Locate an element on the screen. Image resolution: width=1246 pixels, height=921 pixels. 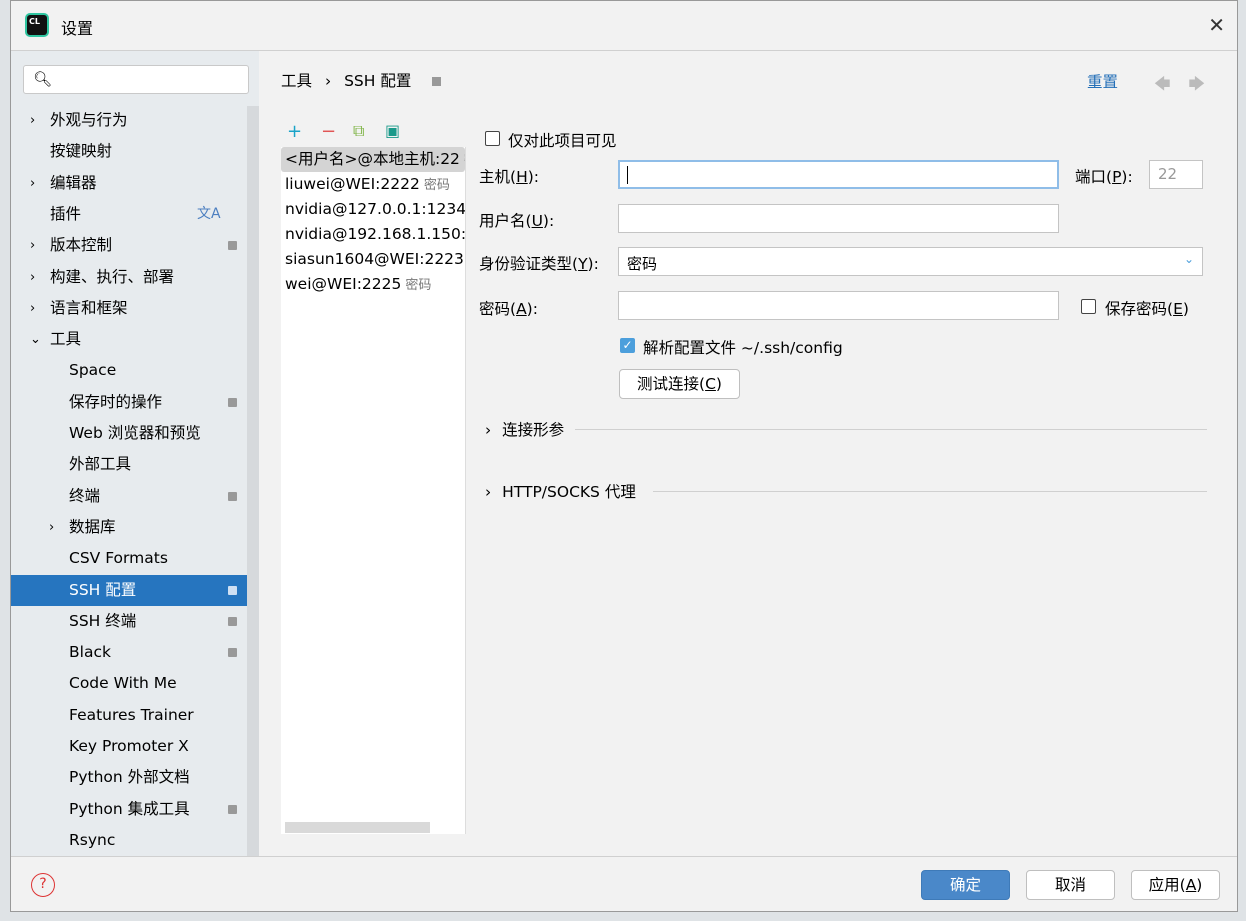
ssh-host: siasun1604@WEI:2223 is located at coordinates (374, 259).